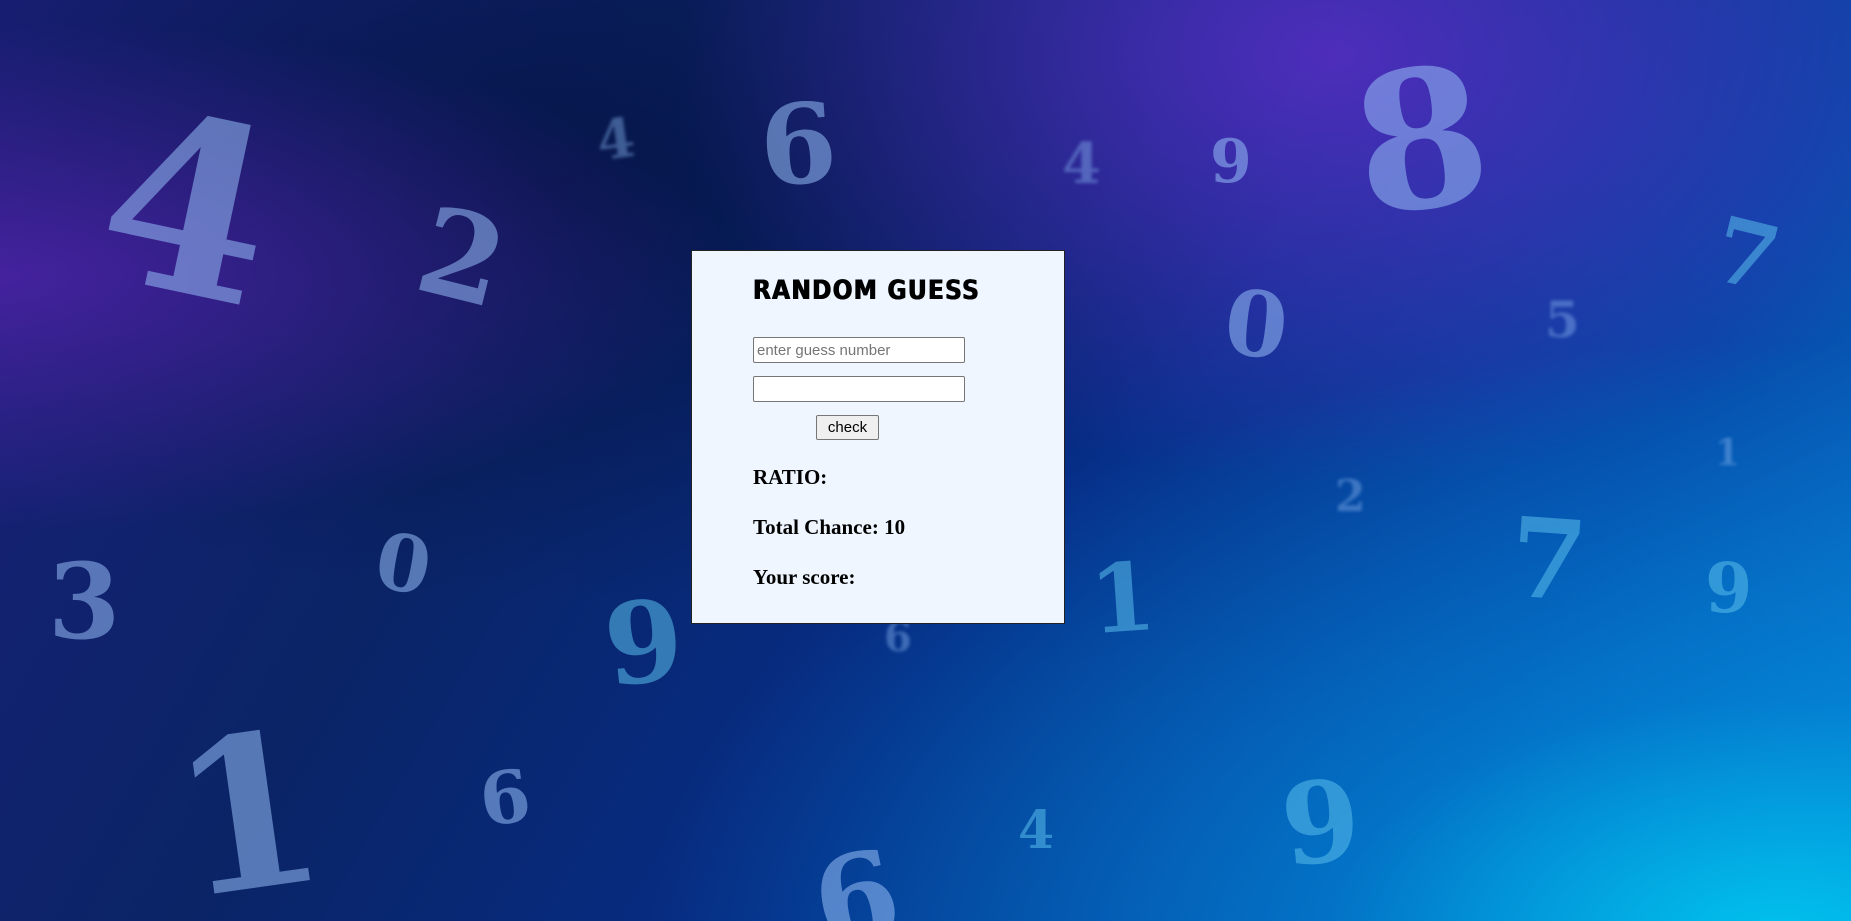 The image size is (1851, 921). I want to click on score-label: Your score:, so click(804, 577).